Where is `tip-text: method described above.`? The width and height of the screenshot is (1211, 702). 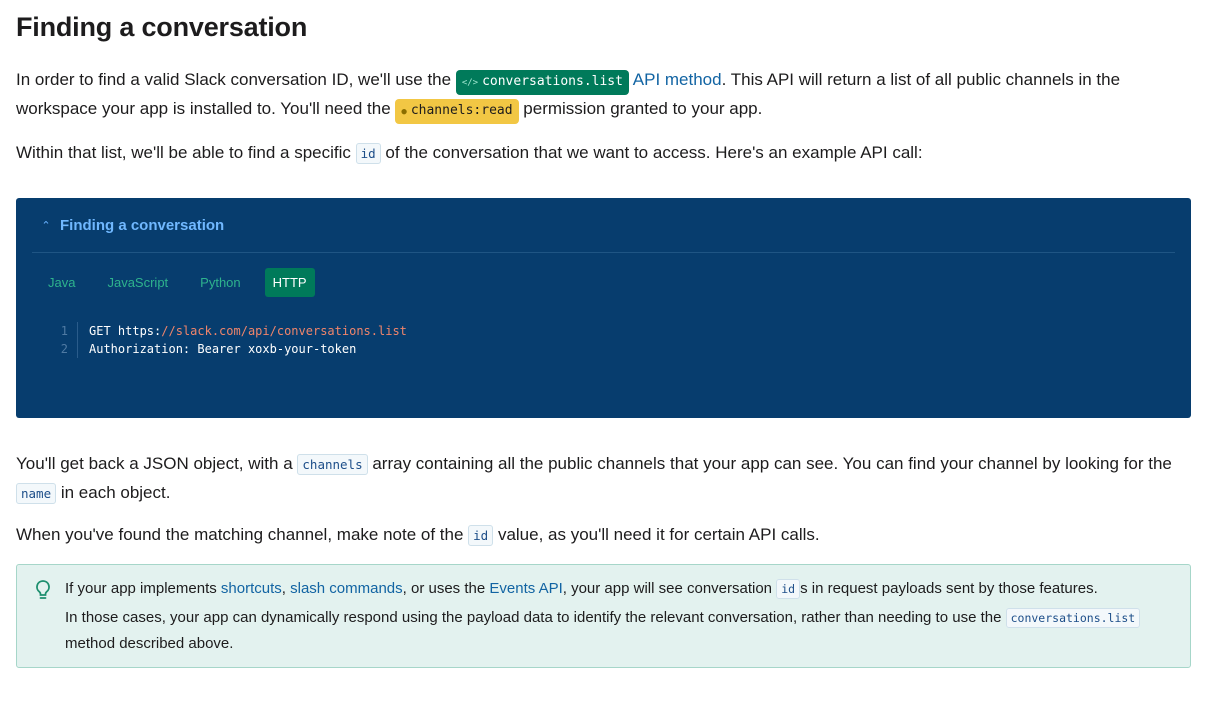 tip-text: method described above. is located at coordinates (149, 643).